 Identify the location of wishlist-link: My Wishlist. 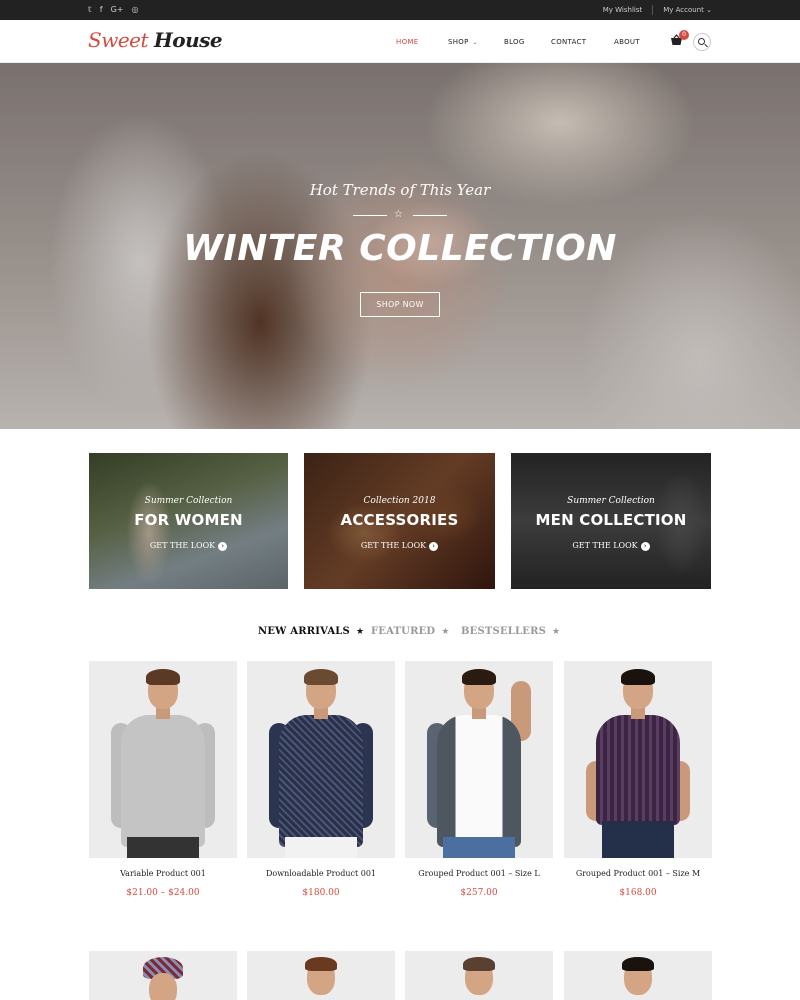
(622, 10).